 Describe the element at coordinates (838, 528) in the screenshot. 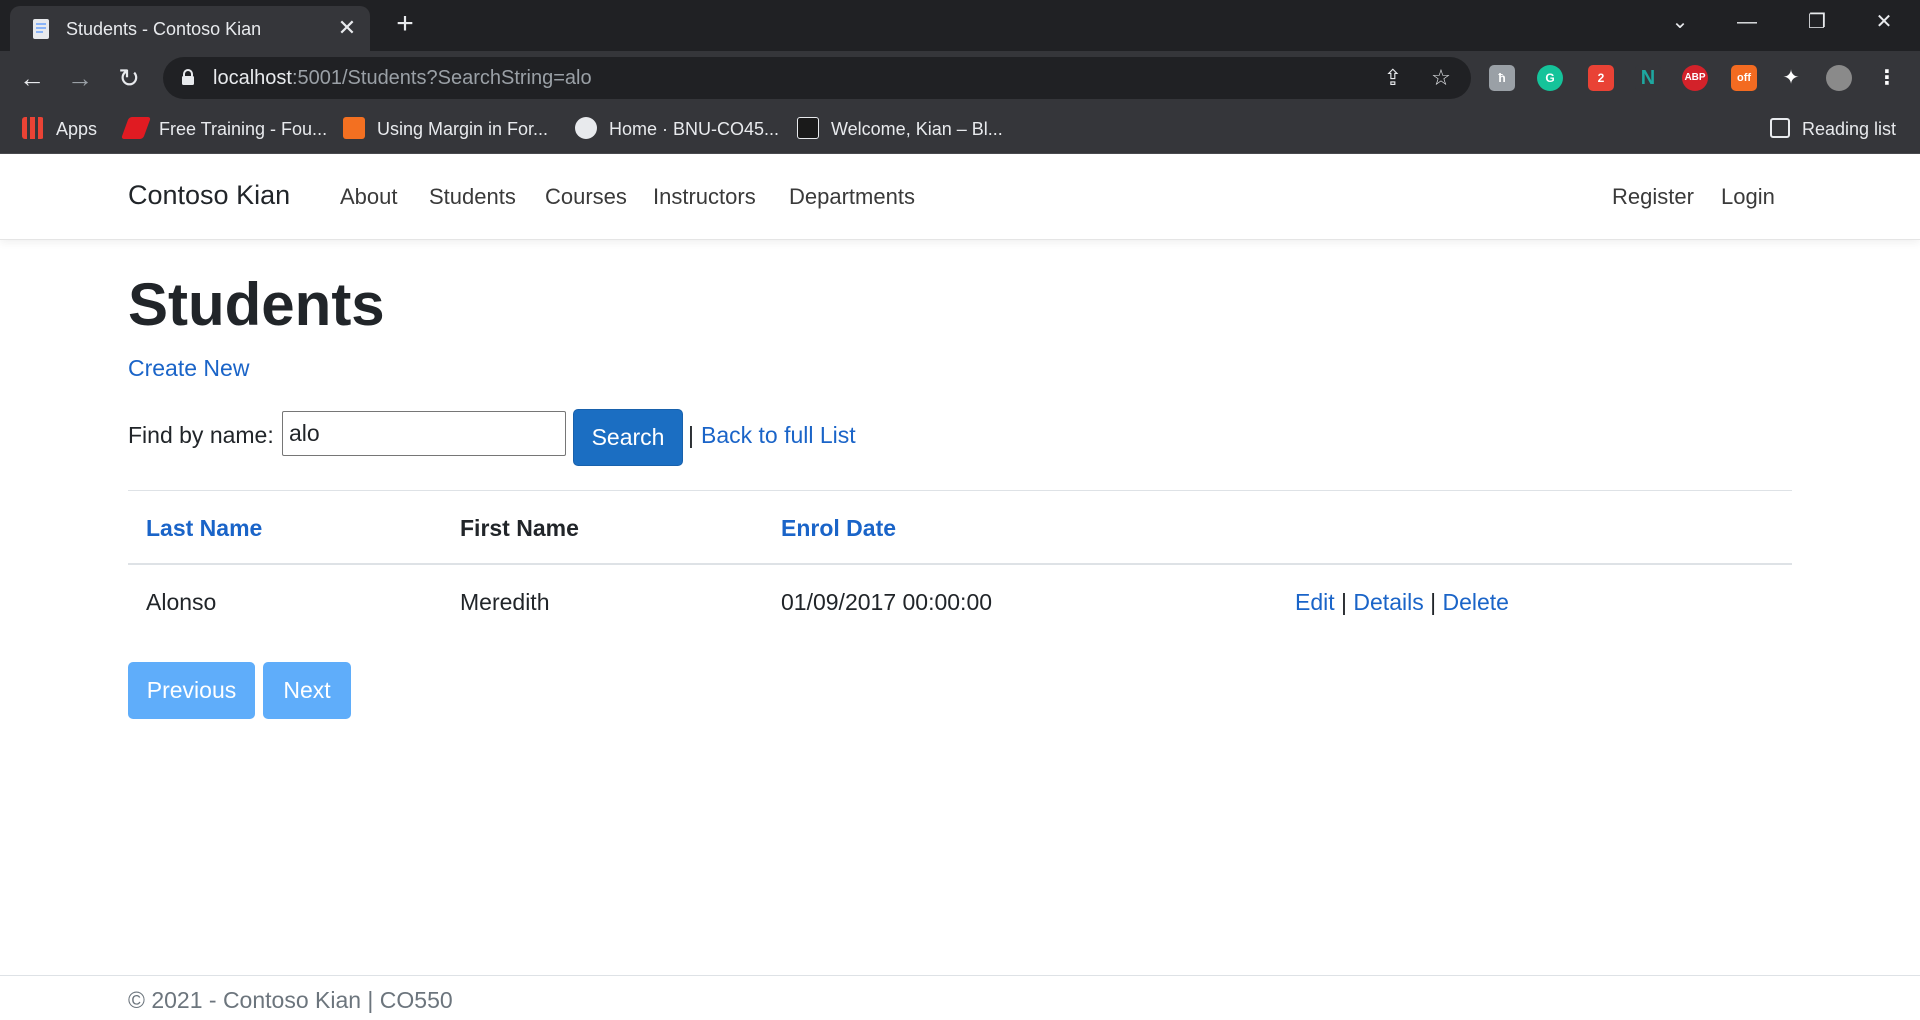

I see `sort-enrol-date-link: Enrol Date` at that location.